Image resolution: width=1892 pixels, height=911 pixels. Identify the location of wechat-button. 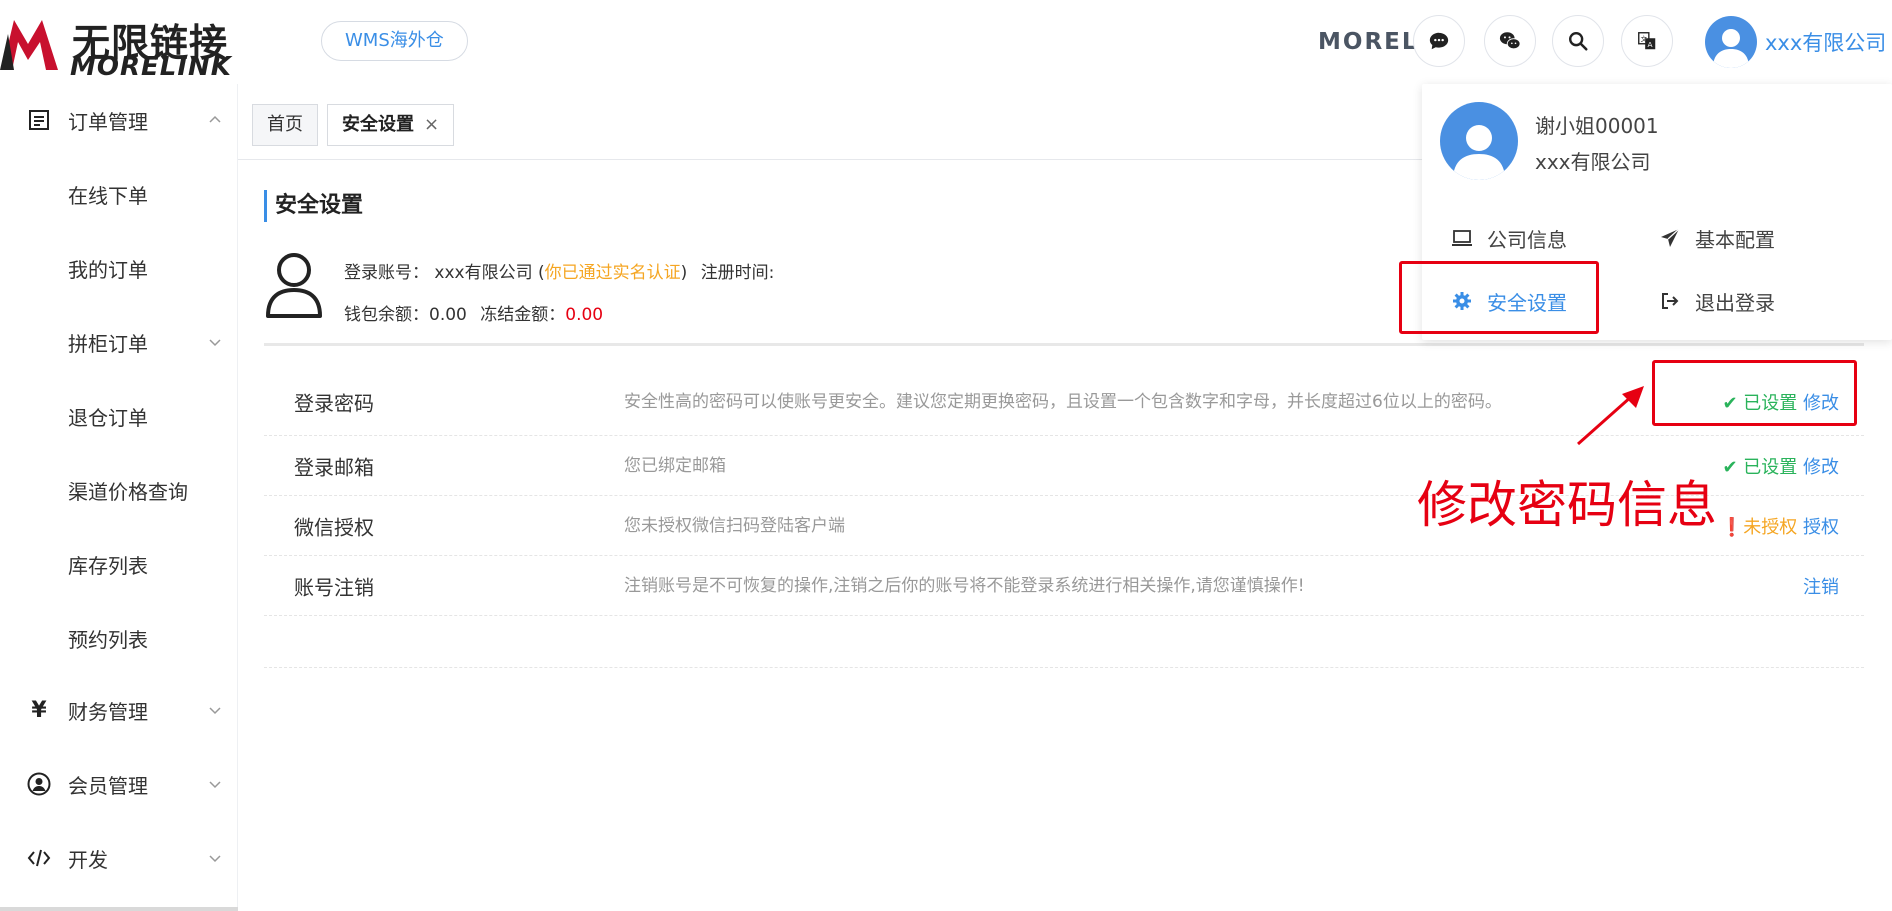
(1510, 41).